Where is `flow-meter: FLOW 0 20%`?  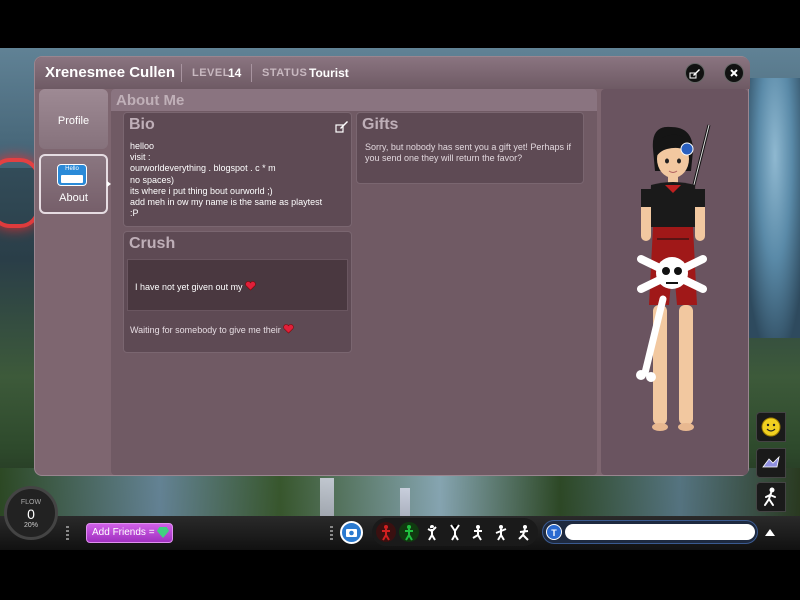
flow-meter: FLOW 0 20% is located at coordinates (31, 513).